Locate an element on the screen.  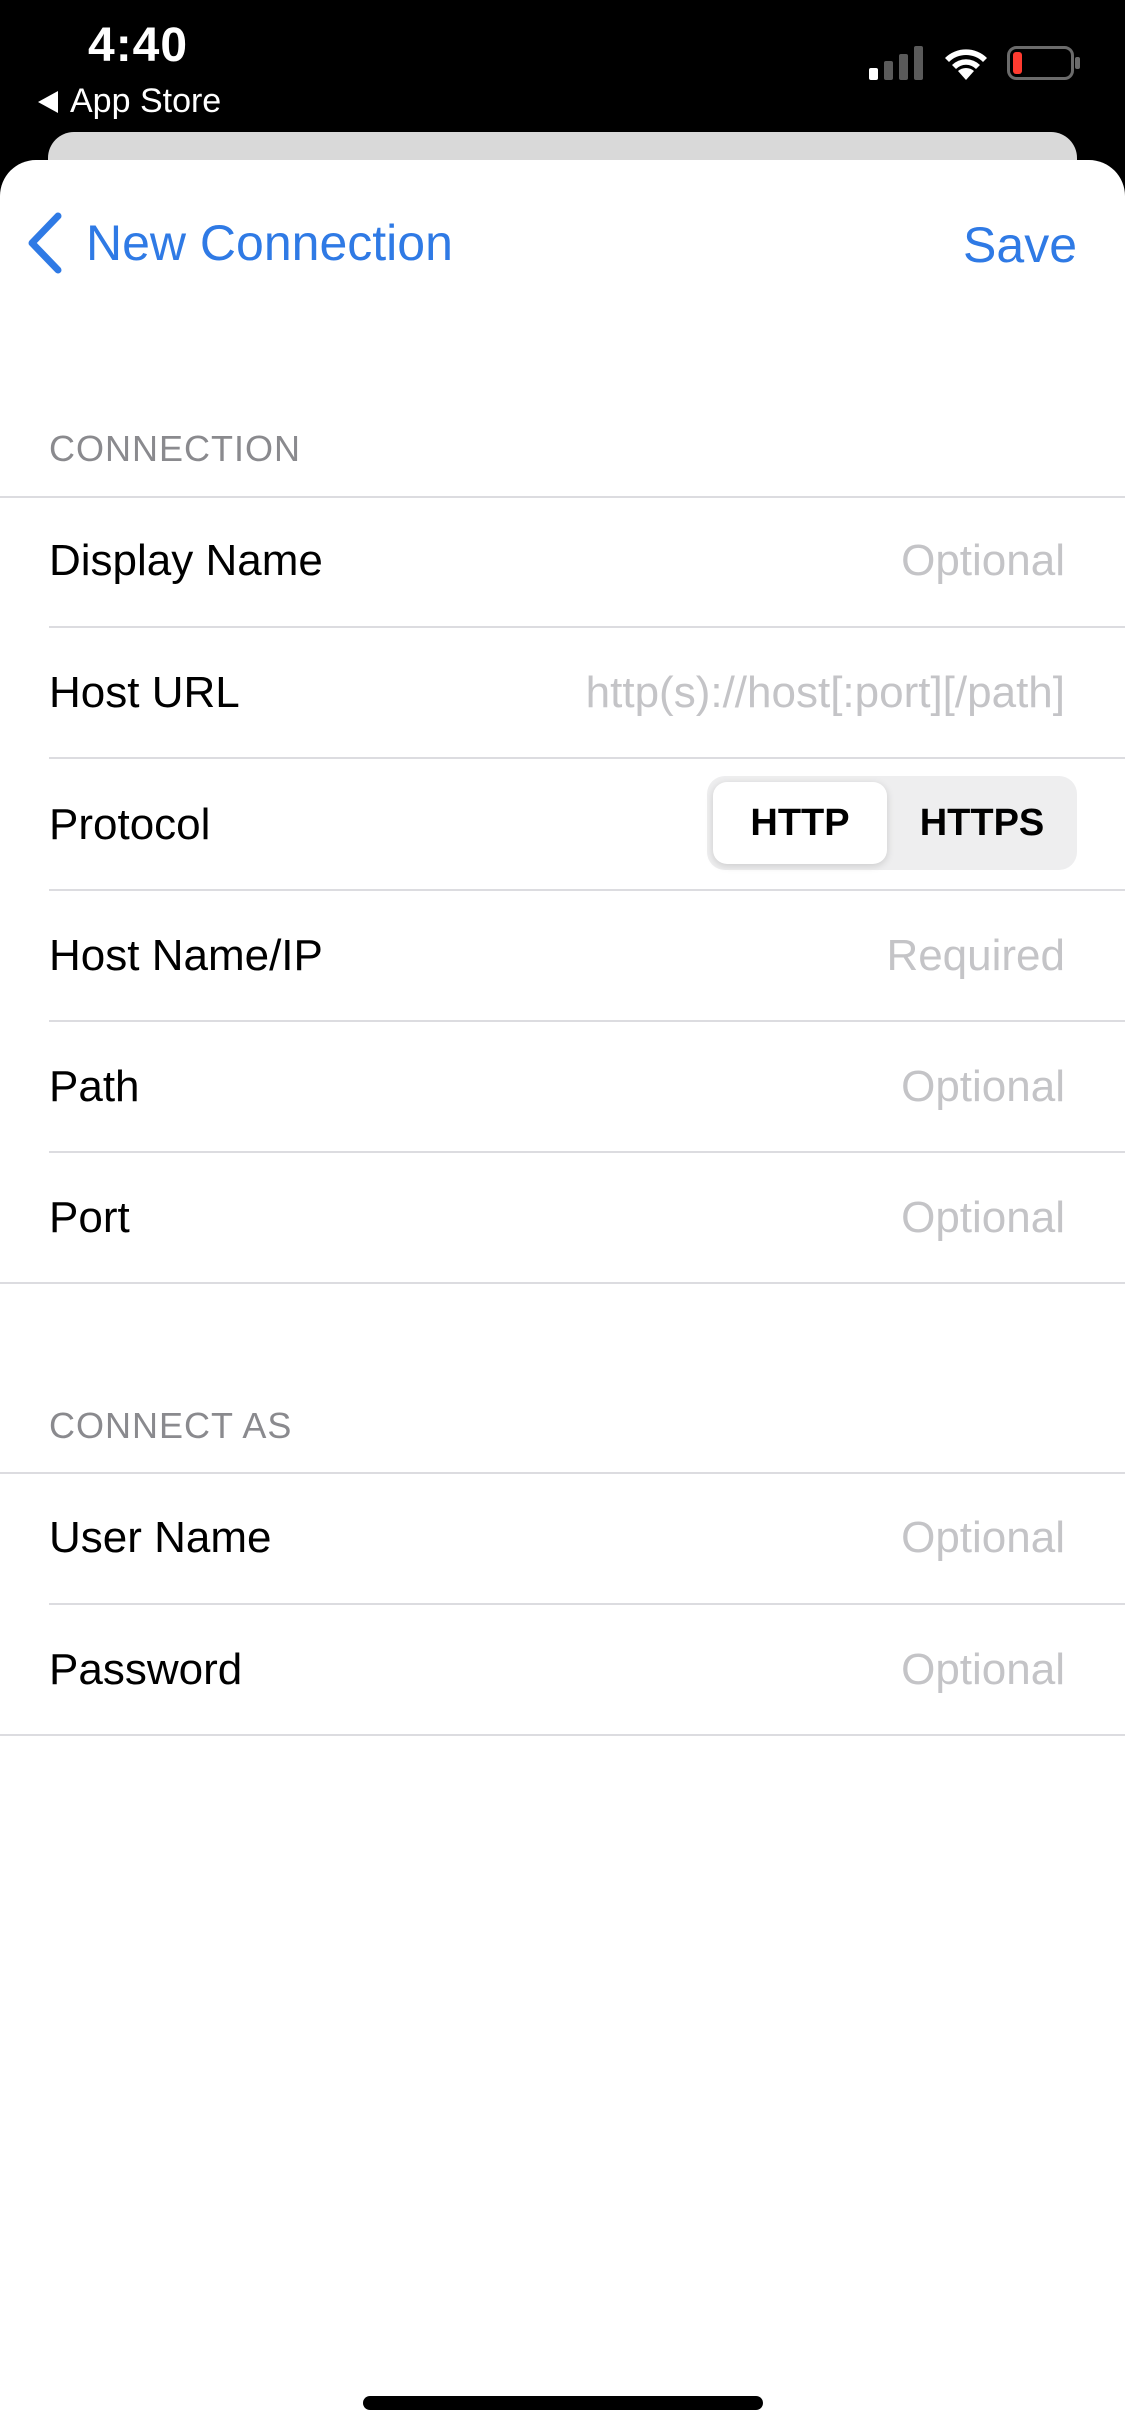
password-label: Password is located at coordinates (146, 1669).